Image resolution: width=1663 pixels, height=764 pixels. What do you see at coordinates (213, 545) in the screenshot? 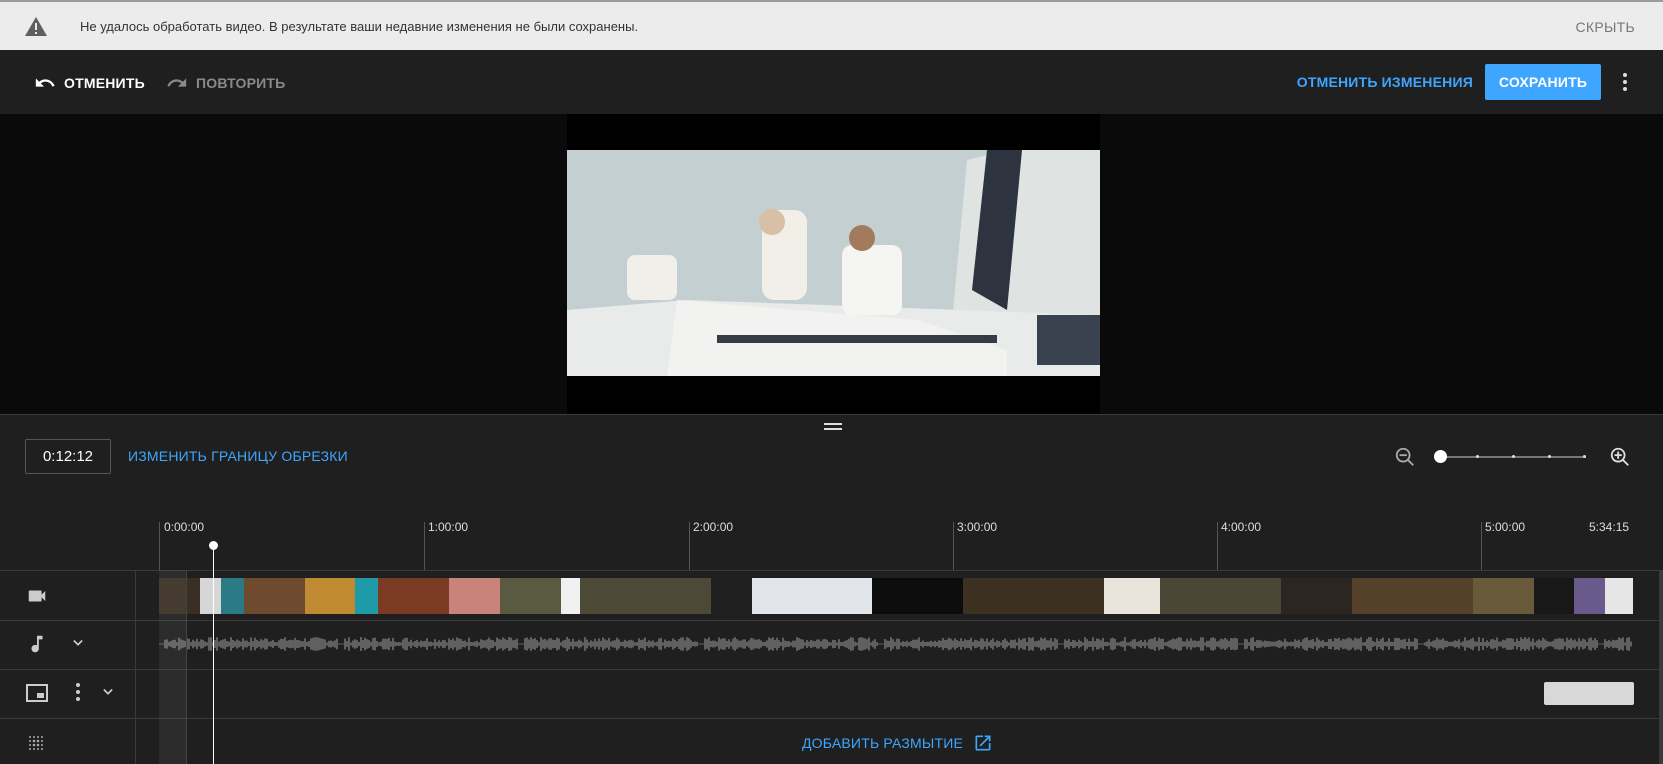
I see `playhead-handle` at bounding box center [213, 545].